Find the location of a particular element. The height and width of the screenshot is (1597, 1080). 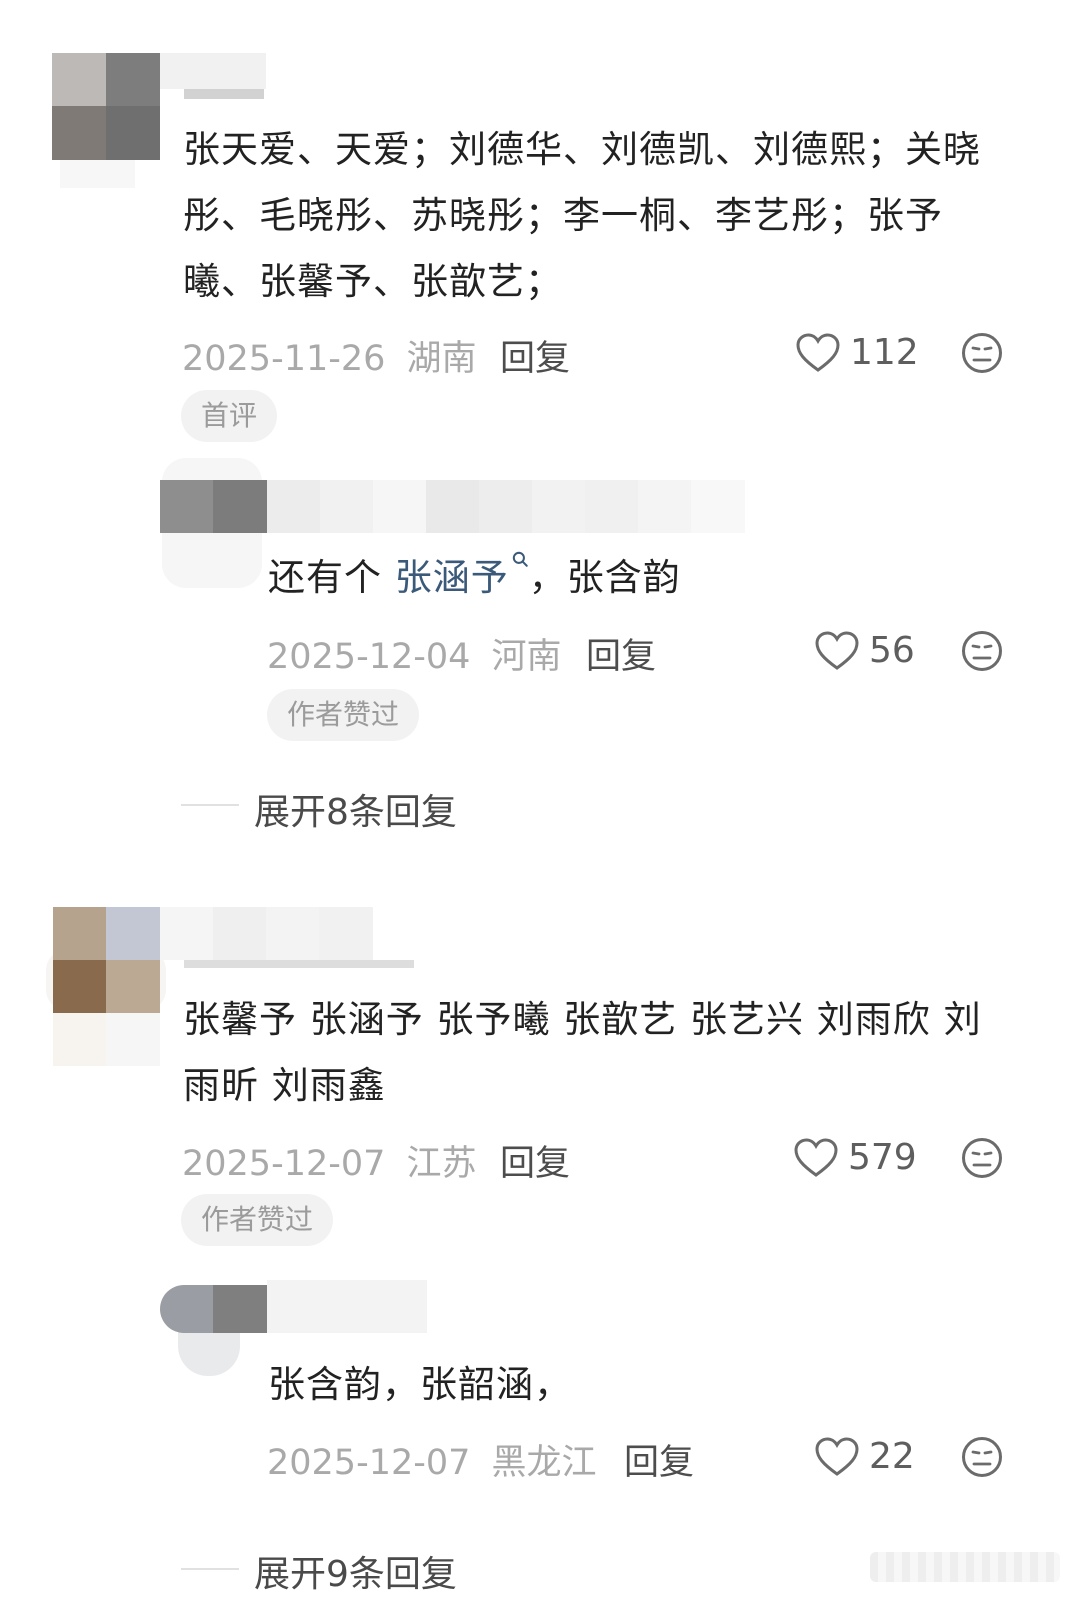

like-button: 112 is located at coordinates (857, 352).